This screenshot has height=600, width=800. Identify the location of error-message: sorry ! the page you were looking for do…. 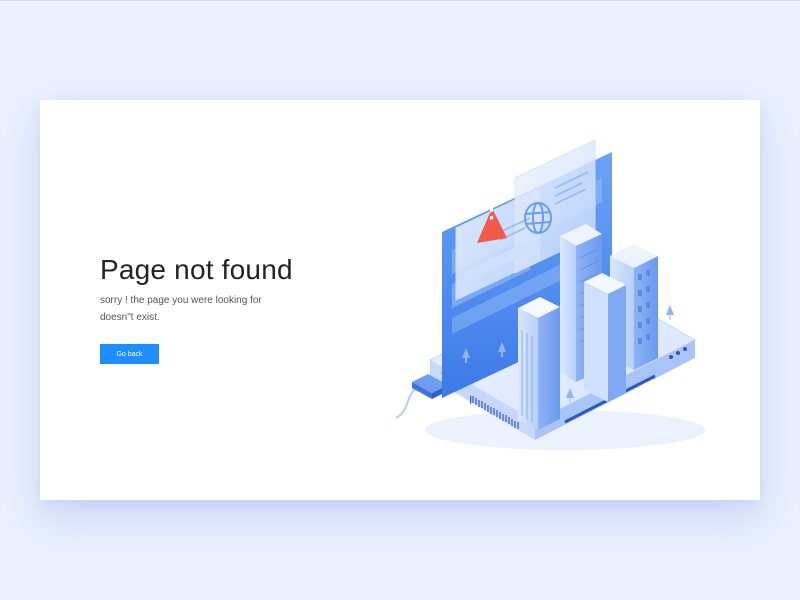
(181, 309).